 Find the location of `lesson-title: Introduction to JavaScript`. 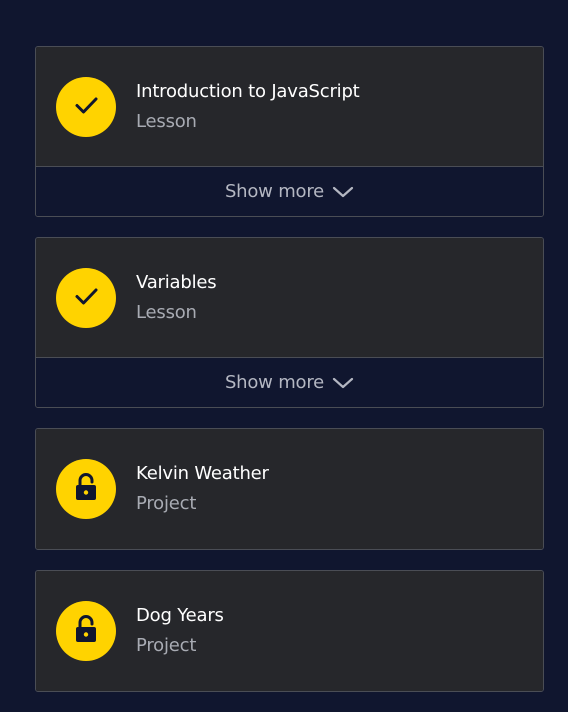

lesson-title: Introduction to JavaScript is located at coordinates (248, 91).